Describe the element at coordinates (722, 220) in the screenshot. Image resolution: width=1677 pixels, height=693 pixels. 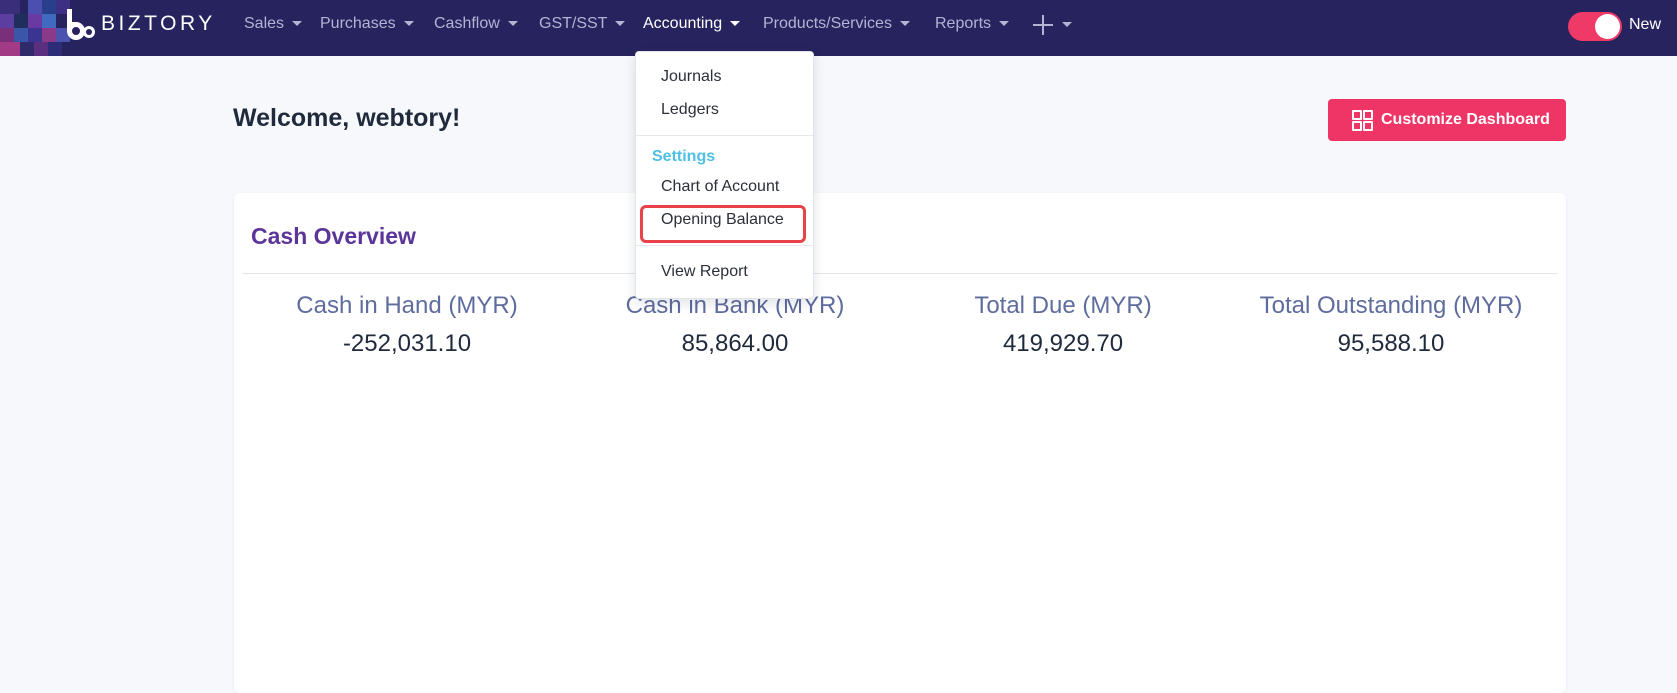
I see `menu-item-opening-balance: Opening Balance` at that location.